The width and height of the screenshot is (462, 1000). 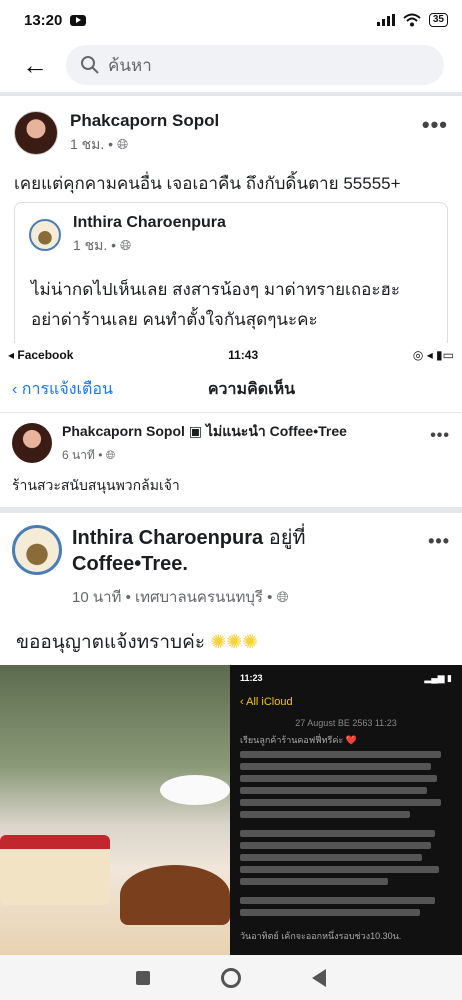 I want to click on post-meta: 1 ชม. • 🌐︎, so click(x=246, y=145).